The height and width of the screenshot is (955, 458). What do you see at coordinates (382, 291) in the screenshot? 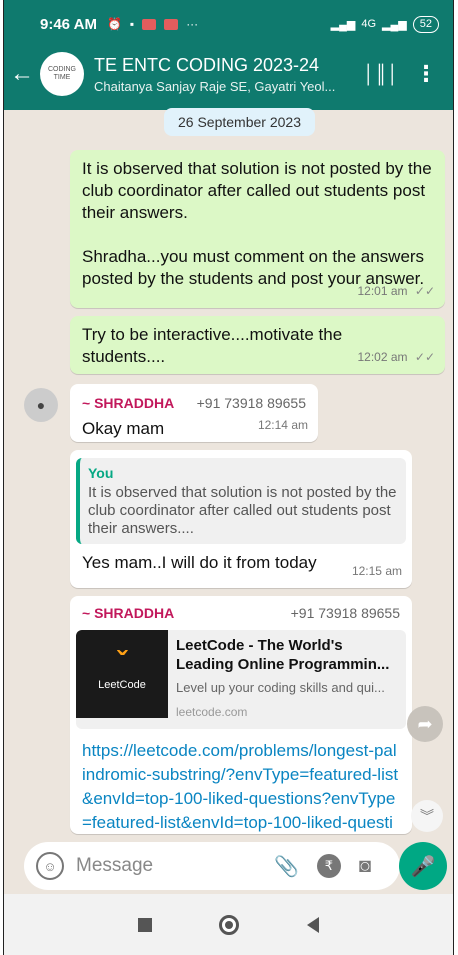
I see `message-time: 12:01 am` at bounding box center [382, 291].